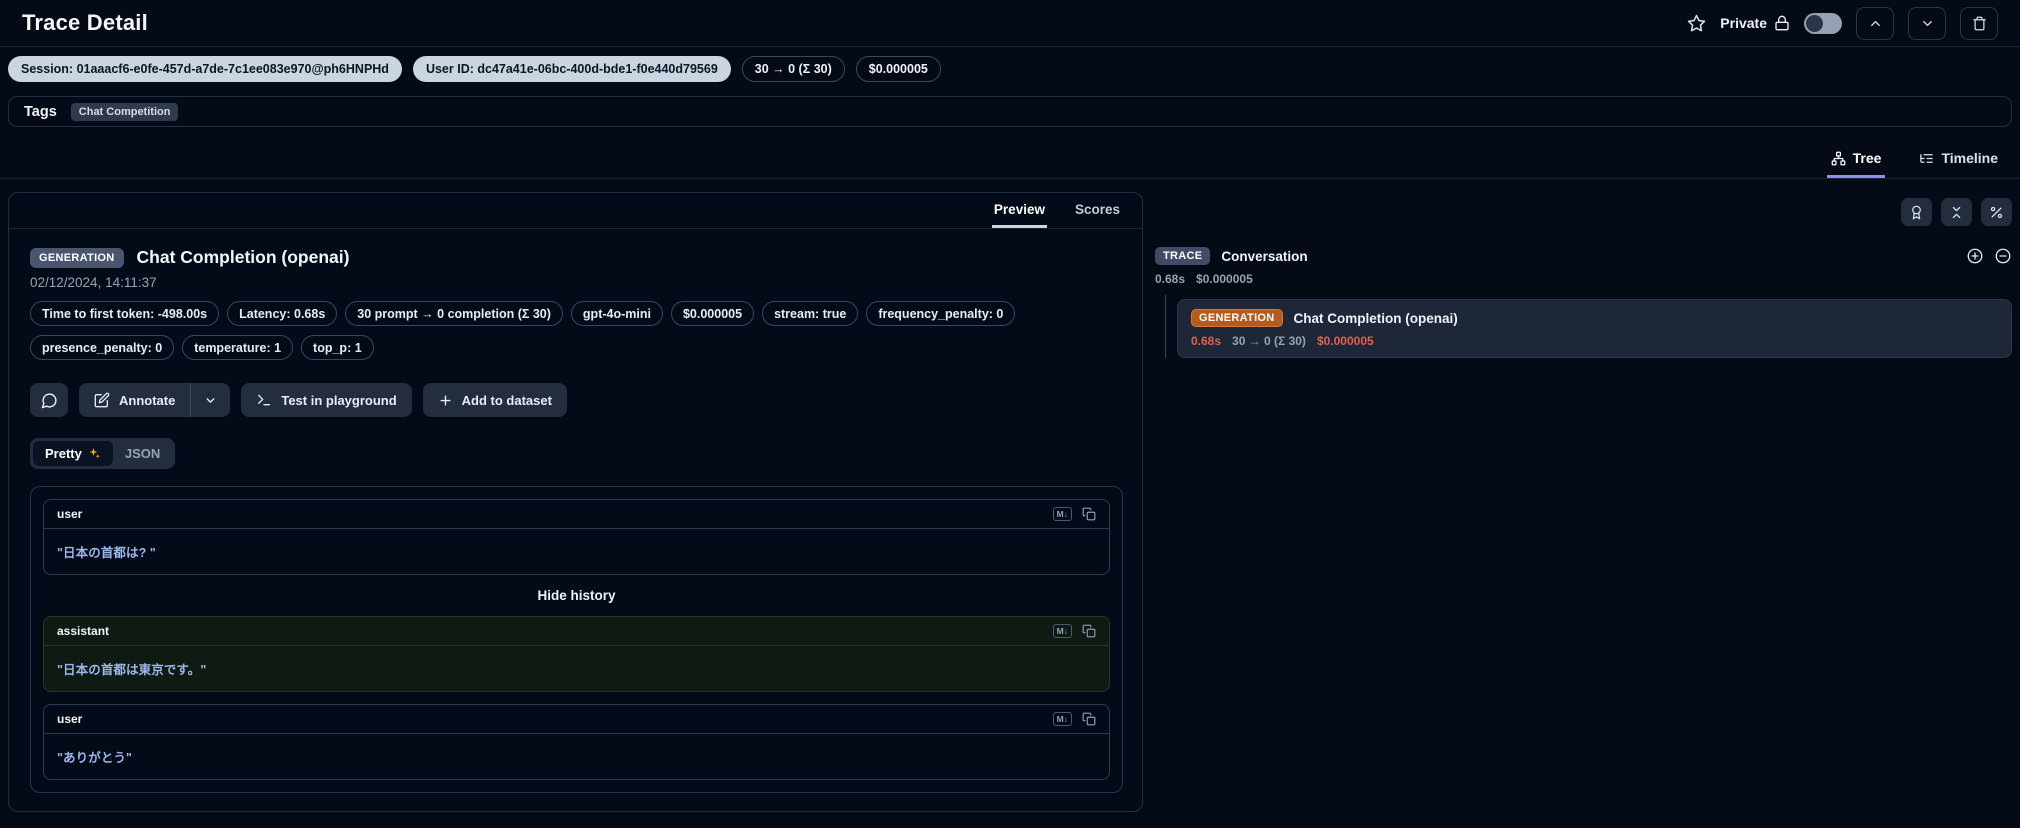  I want to click on chevron-up-icon, so click(1875, 23).